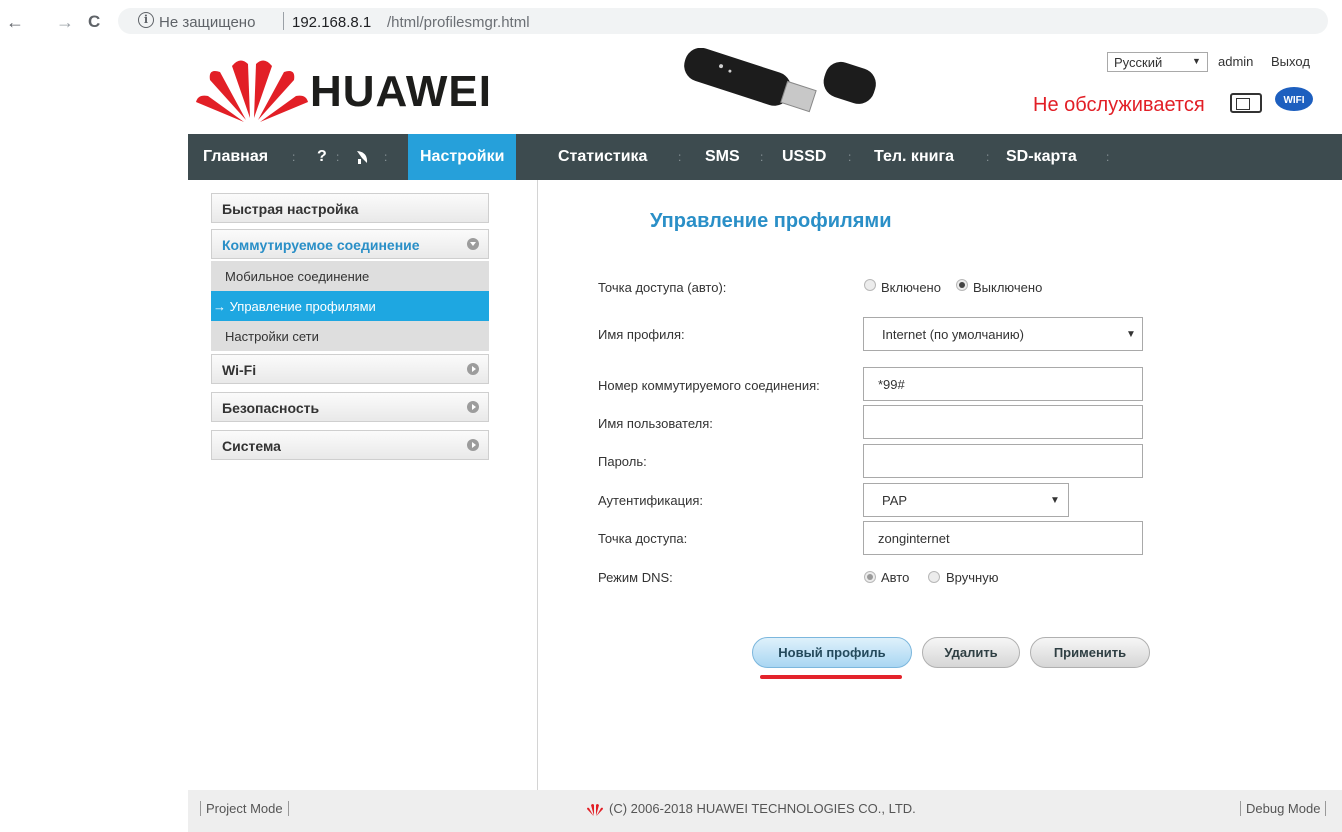 The height and width of the screenshot is (832, 1342). What do you see at coordinates (953, 334) in the screenshot?
I see `profile-name-value: Internet (по умолчанию)` at bounding box center [953, 334].